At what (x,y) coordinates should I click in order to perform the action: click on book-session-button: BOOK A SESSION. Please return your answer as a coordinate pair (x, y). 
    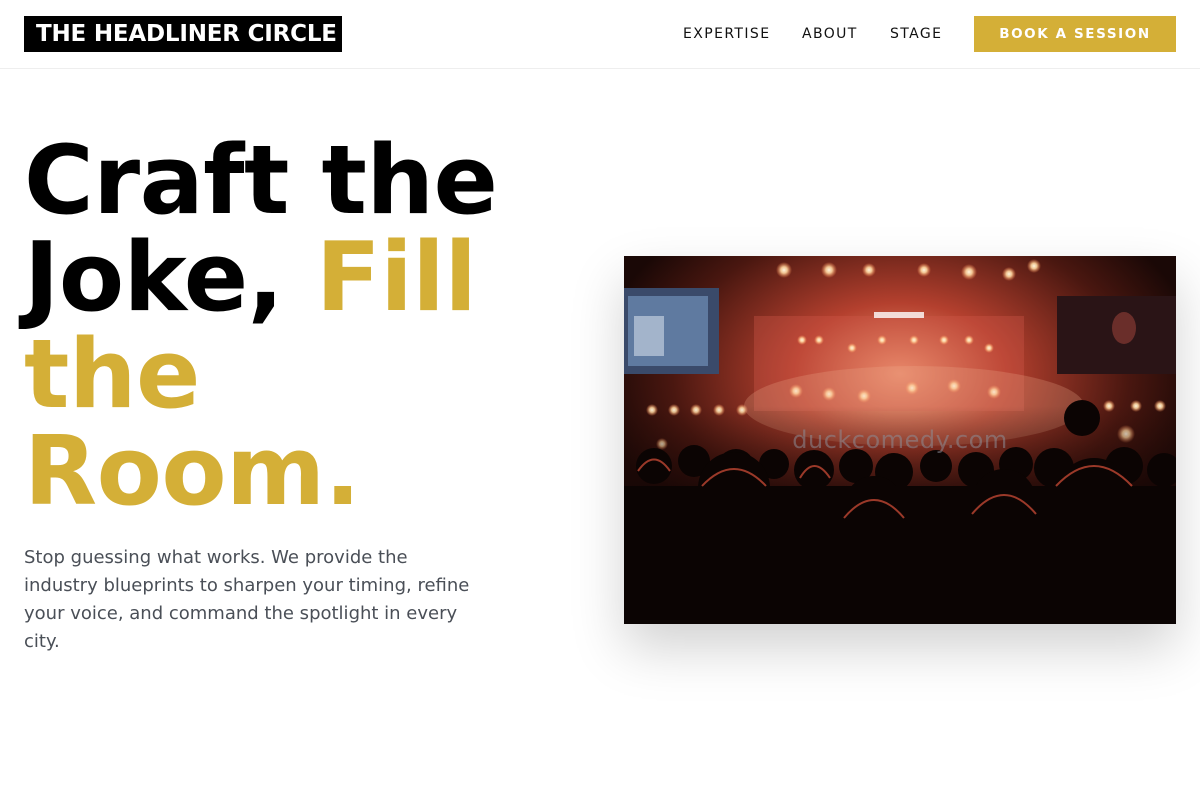
    Looking at the image, I should click on (1075, 34).